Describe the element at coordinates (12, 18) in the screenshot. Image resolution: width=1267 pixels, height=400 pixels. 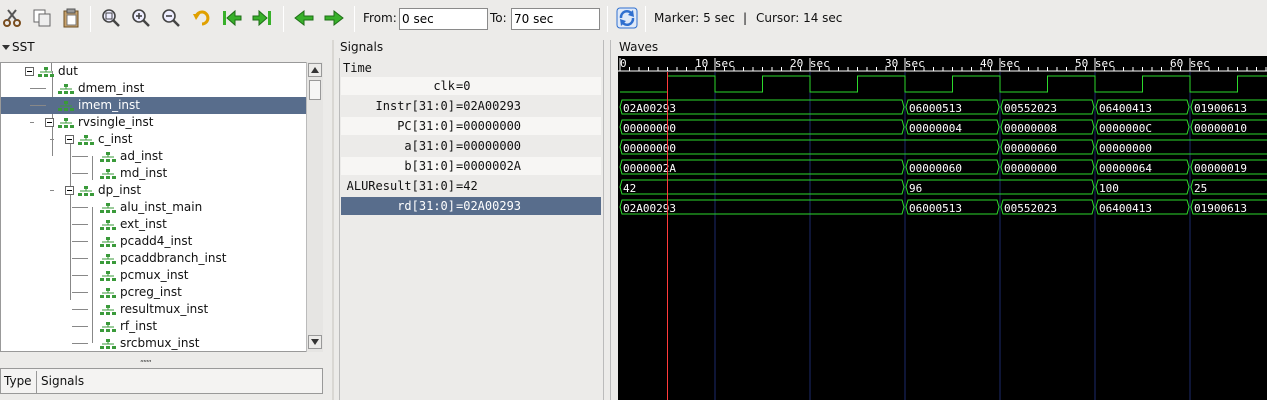
I see `cut-icon` at that location.